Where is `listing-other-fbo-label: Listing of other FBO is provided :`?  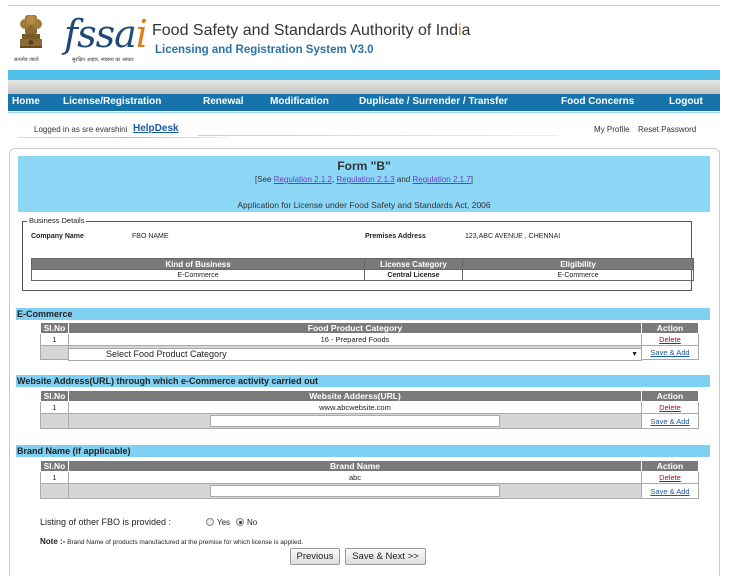
listing-other-fbo-label: Listing of other FBO is provided : is located at coordinates (106, 522).